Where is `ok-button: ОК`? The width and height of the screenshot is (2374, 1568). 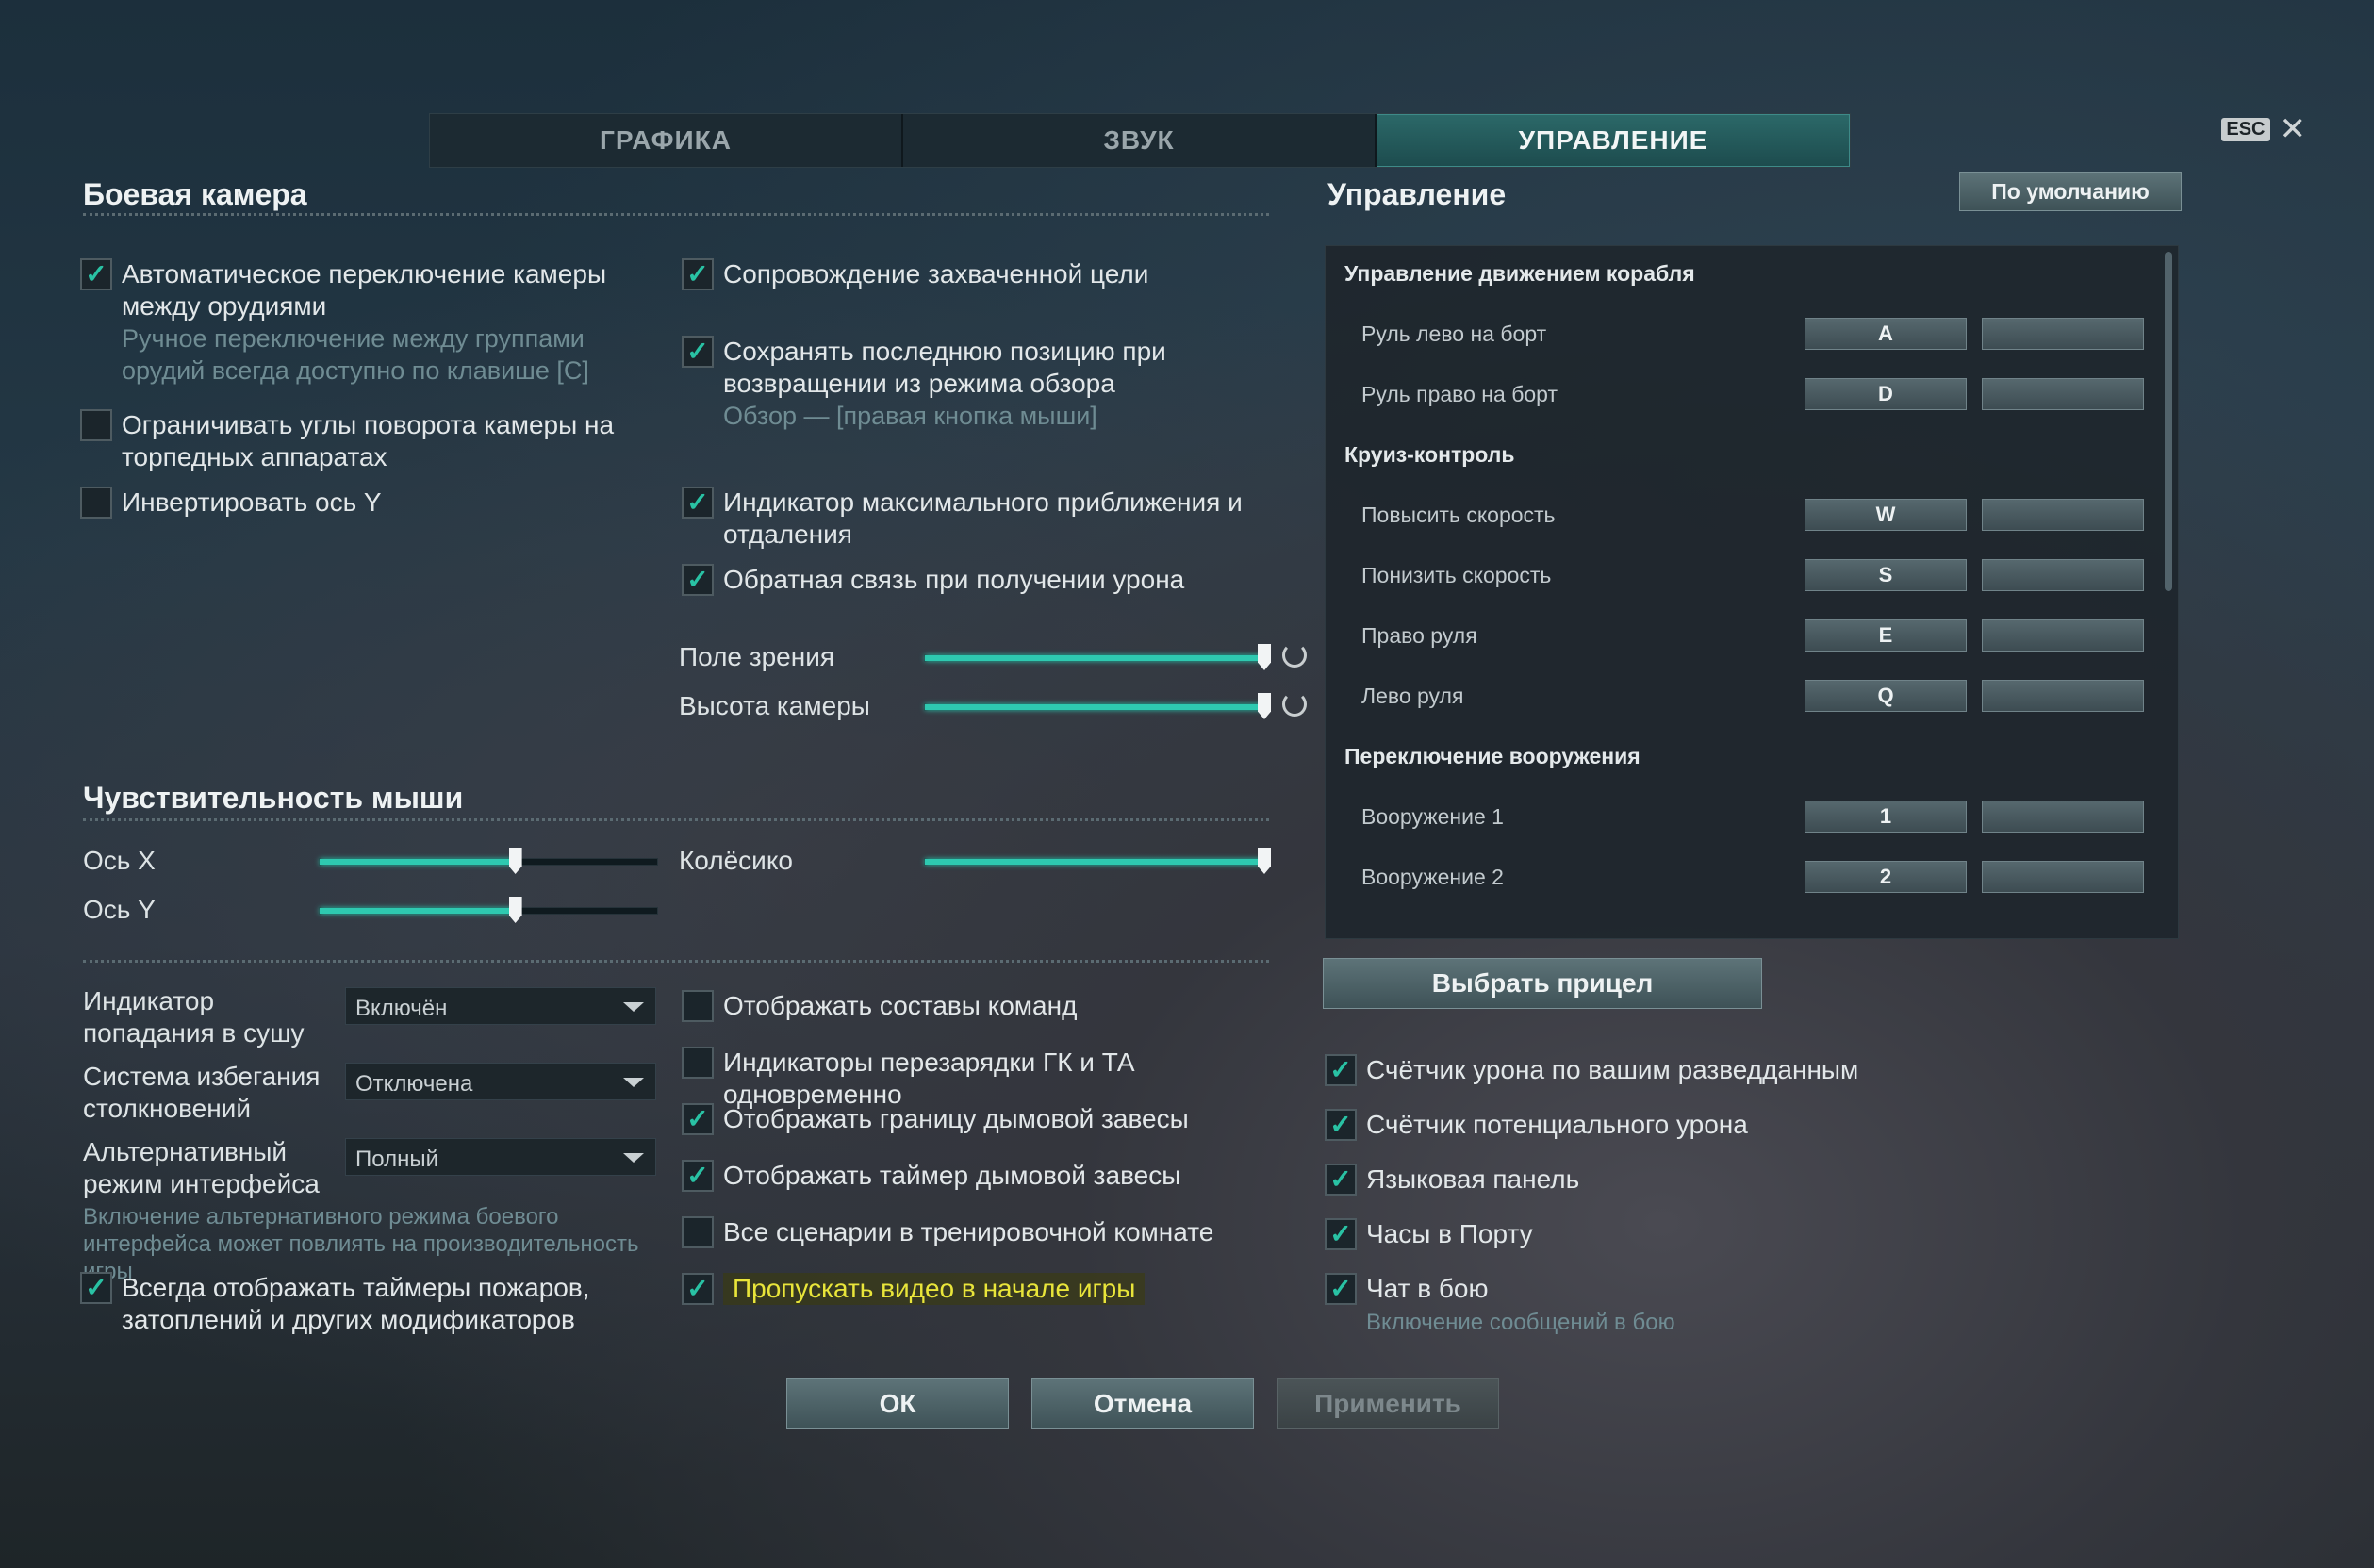 ok-button: ОК is located at coordinates (897, 1403).